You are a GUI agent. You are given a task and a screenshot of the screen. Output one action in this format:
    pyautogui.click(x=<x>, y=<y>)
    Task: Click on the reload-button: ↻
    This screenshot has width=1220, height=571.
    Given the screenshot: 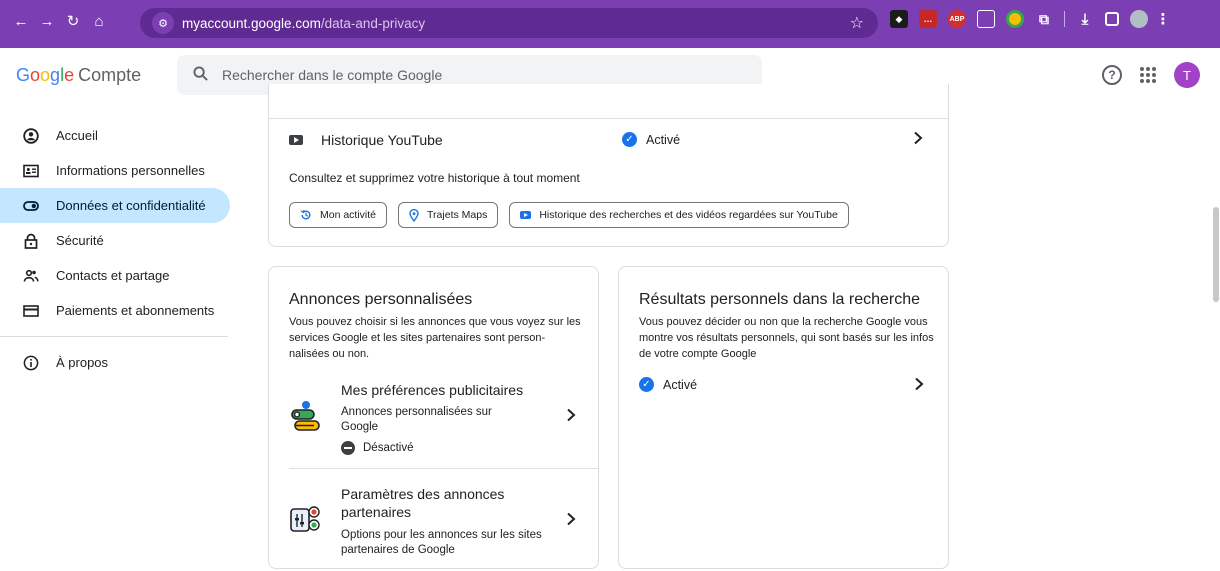 What is the action you would take?
    pyautogui.click(x=73, y=21)
    